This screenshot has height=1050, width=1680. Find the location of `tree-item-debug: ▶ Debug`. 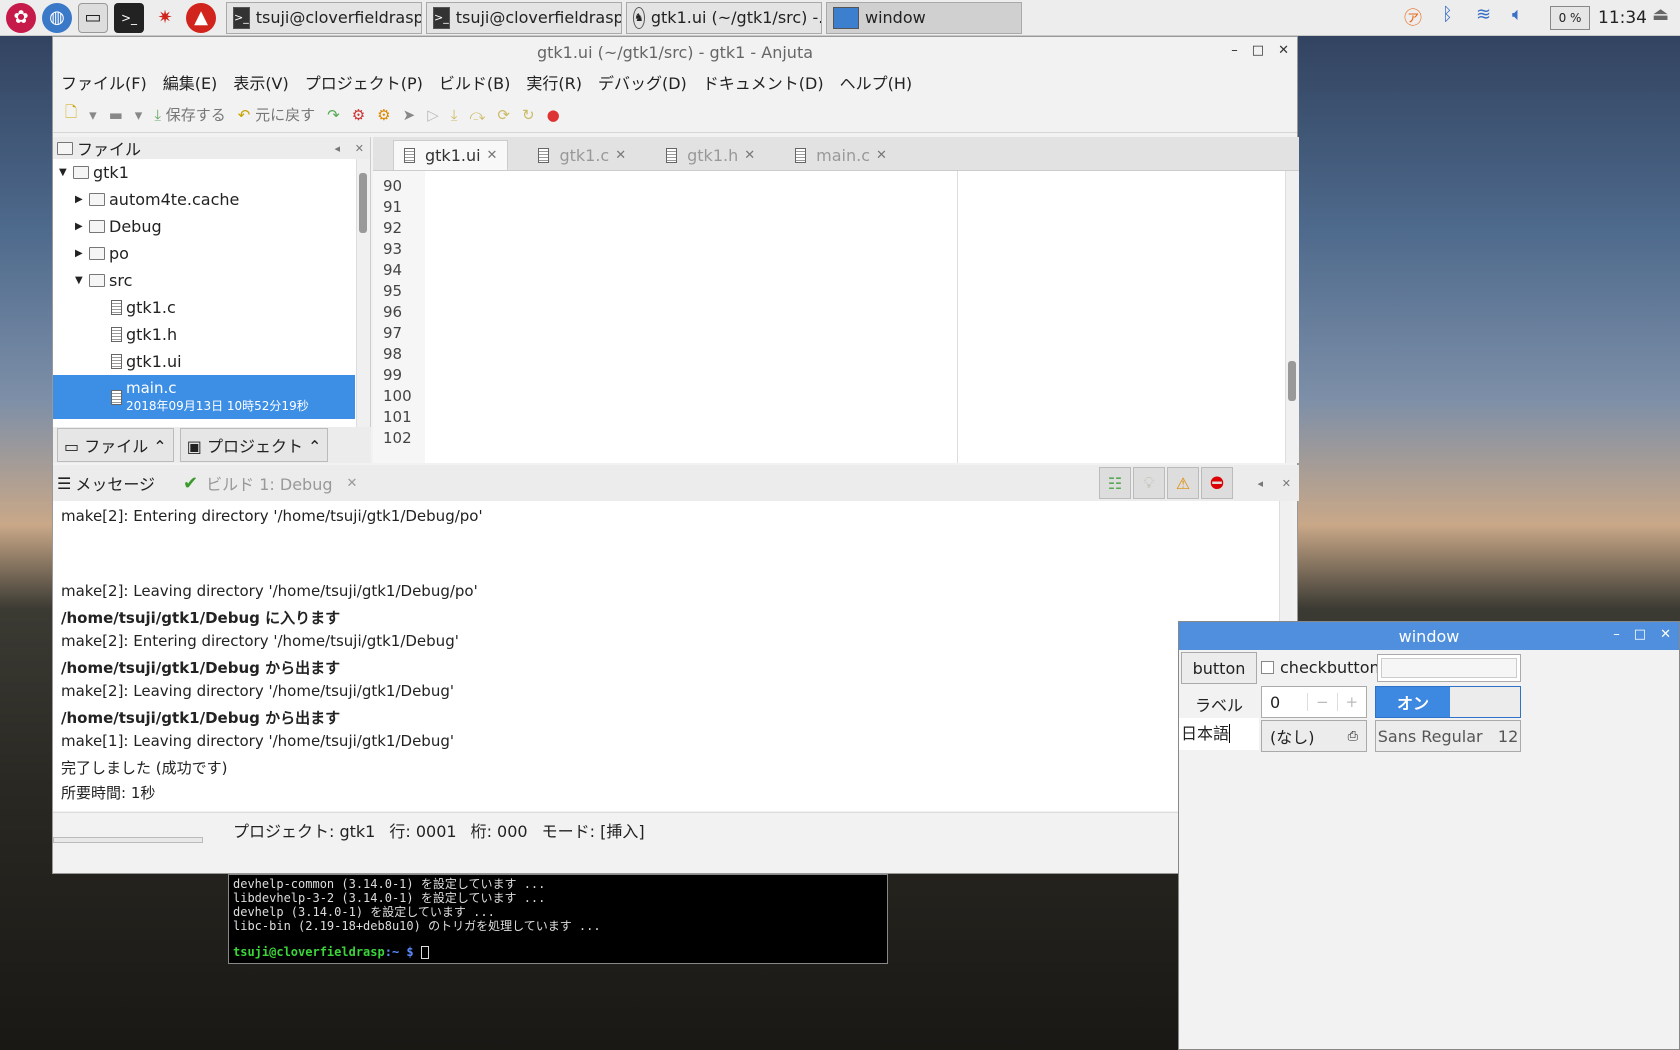

tree-item-debug: ▶ Debug is located at coordinates (204, 226).